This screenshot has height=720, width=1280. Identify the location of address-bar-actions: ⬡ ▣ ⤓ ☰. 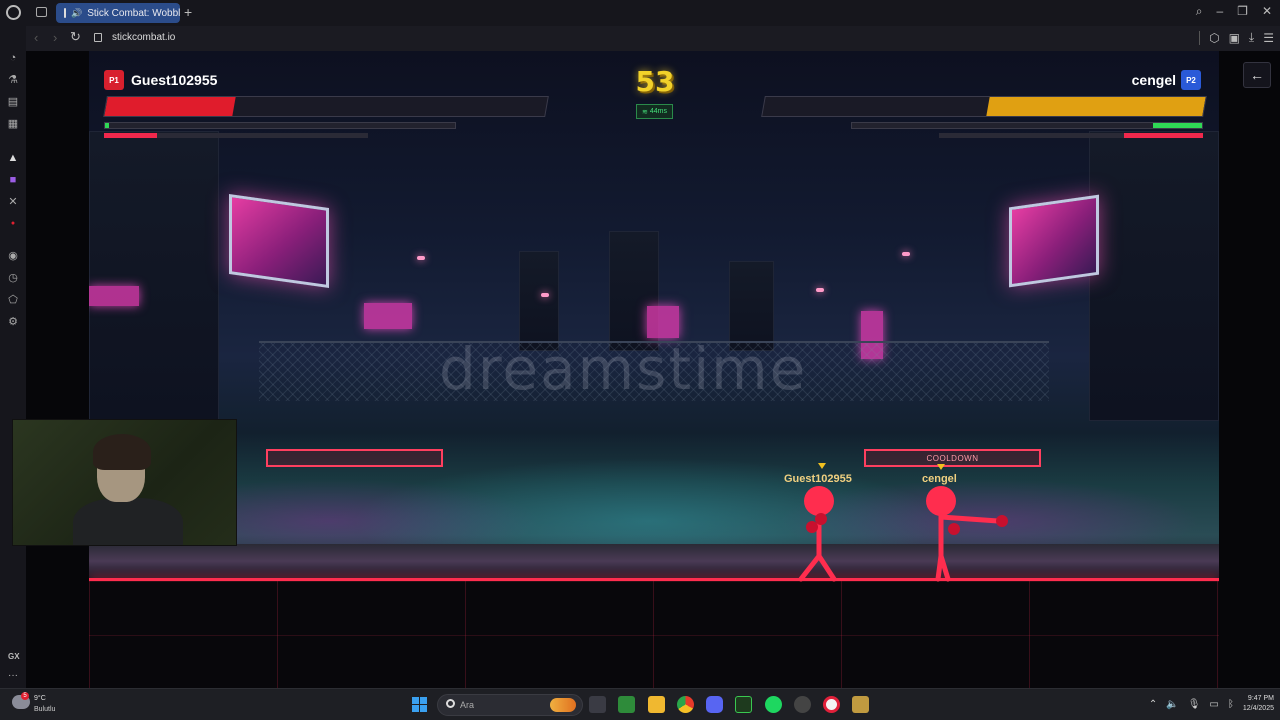
(1236, 37).